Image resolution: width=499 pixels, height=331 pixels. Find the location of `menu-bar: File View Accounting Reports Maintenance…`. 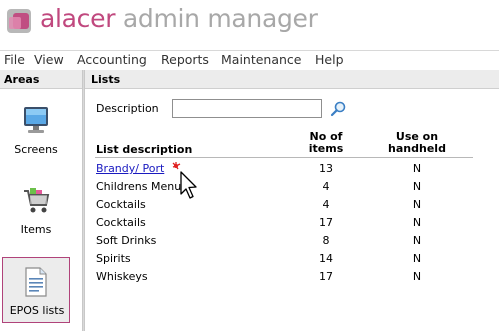

menu-bar: File View Accounting Reports Maintenance… is located at coordinates (249, 59).